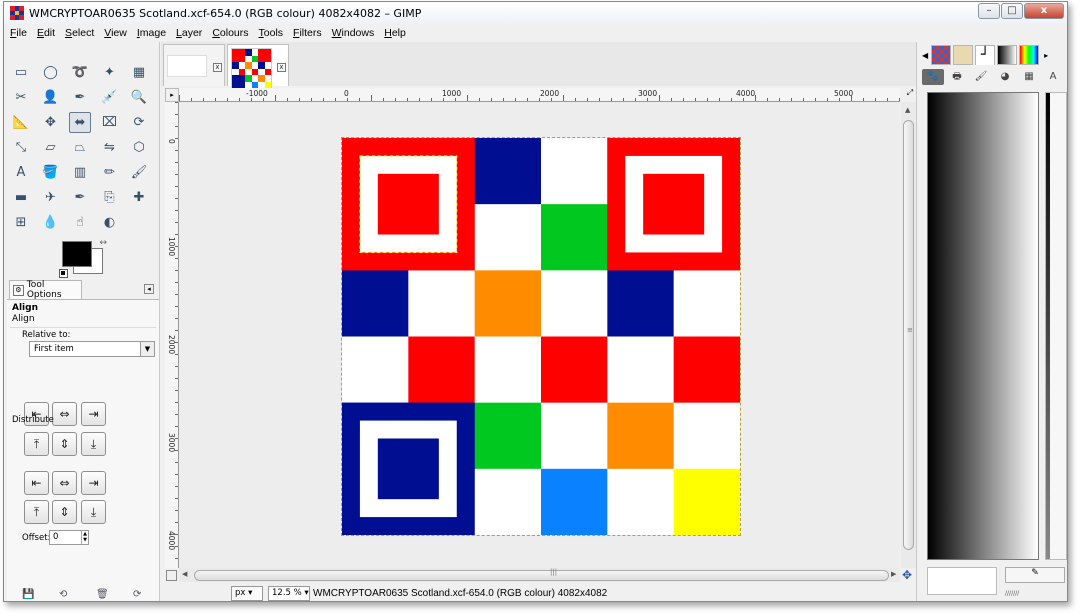 The height and width of the screenshot is (615, 1080). I want to click on color-selector: ↔, so click(83, 258).